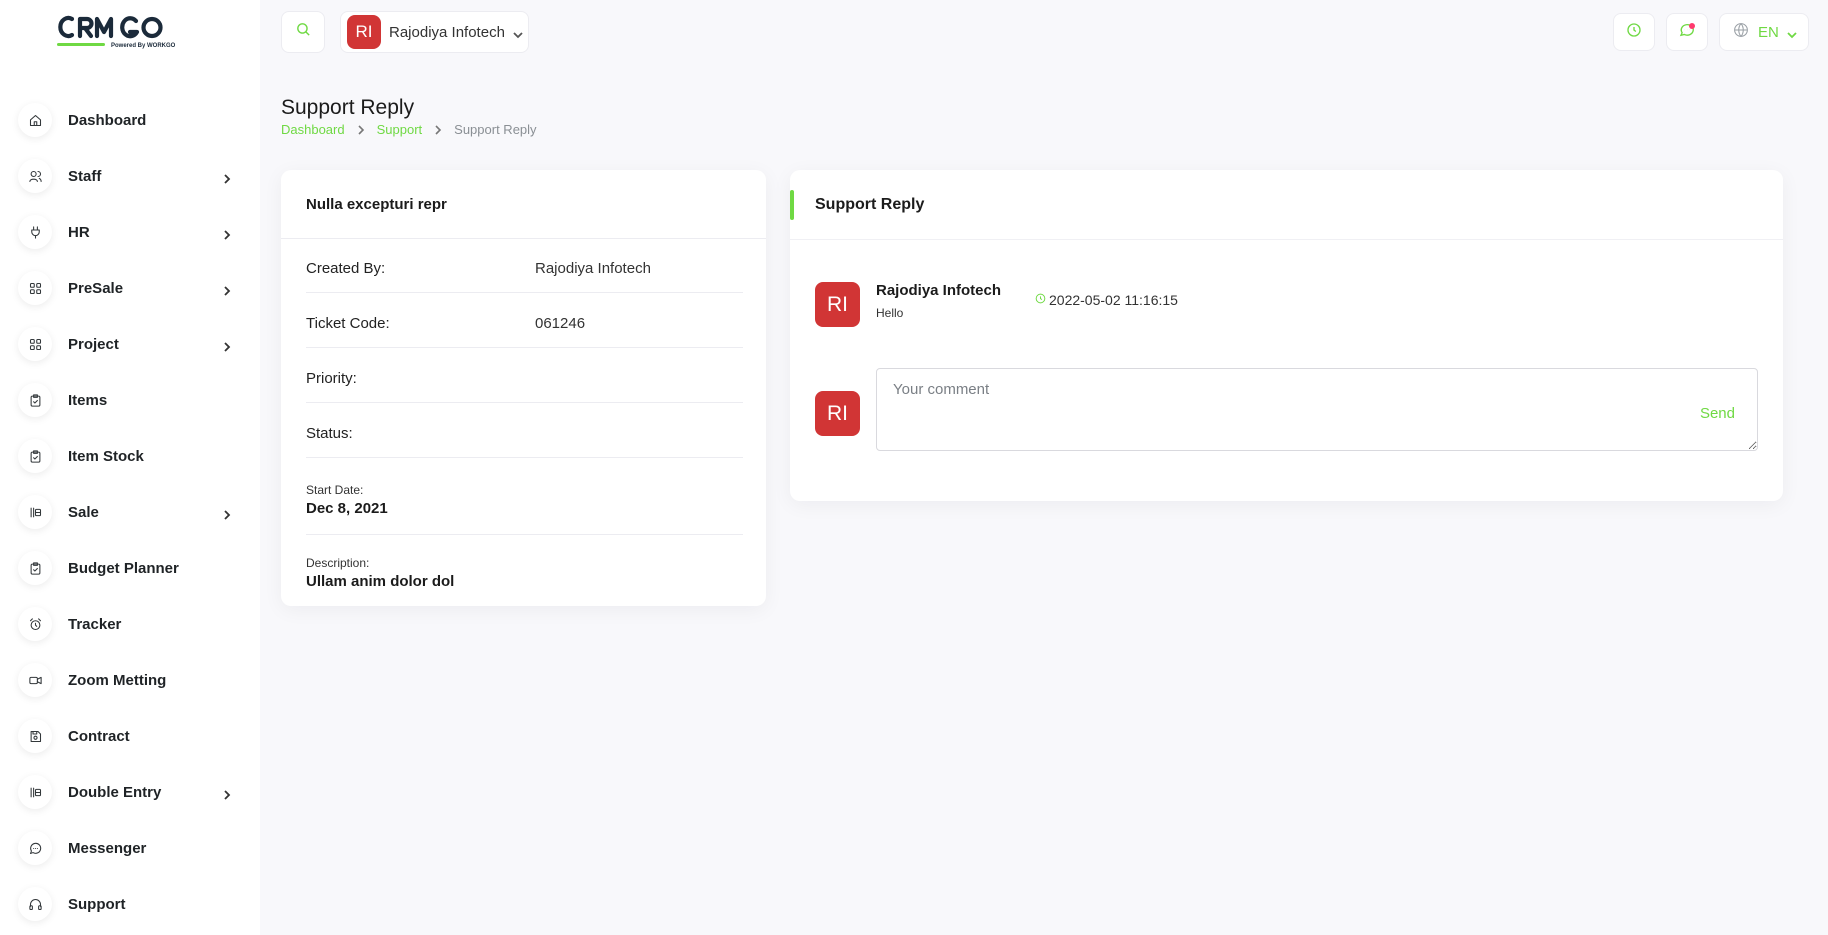 Image resolution: width=1828 pixels, height=935 pixels. I want to click on sidebar-item-presale: PreSale, so click(130, 288).